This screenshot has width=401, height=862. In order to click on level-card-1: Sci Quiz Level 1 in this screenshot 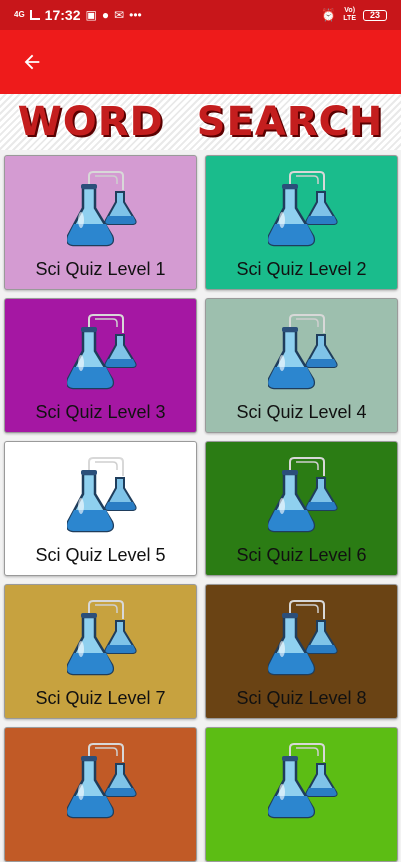, I will do `click(100, 222)`.